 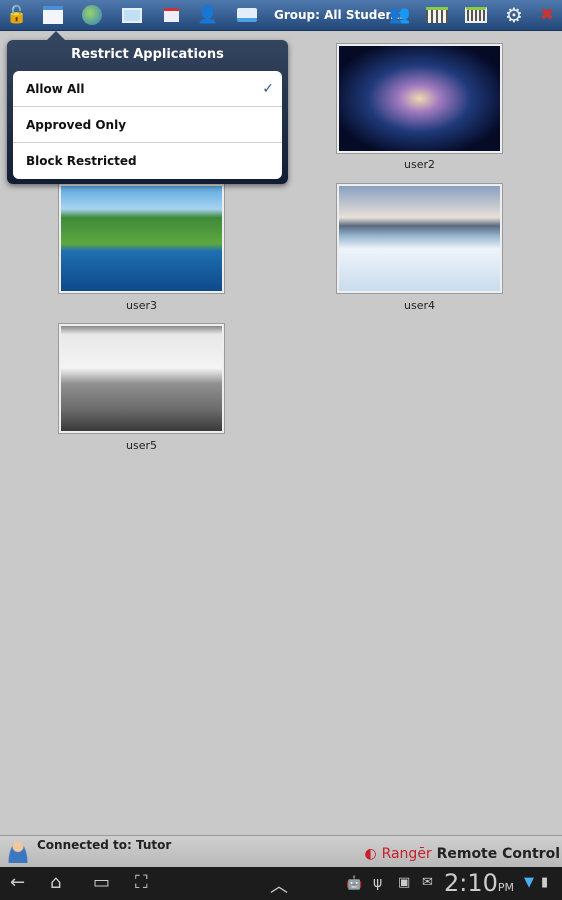 I want to click on brand-logo: ◐ Rangēr Remote Control, so click(x=462, y=854).